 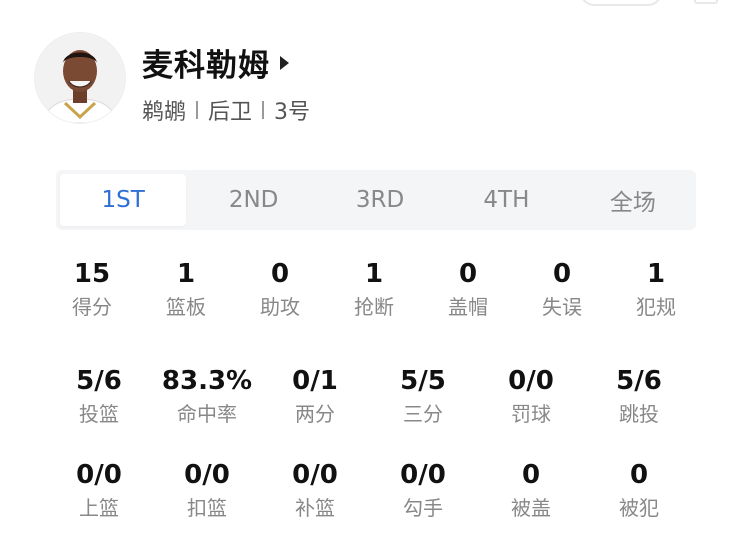 What do you see at coordinates (164, 110) in the screenshot?
I see `team-name: 鹈鹕` at bounding box center [164, 110].